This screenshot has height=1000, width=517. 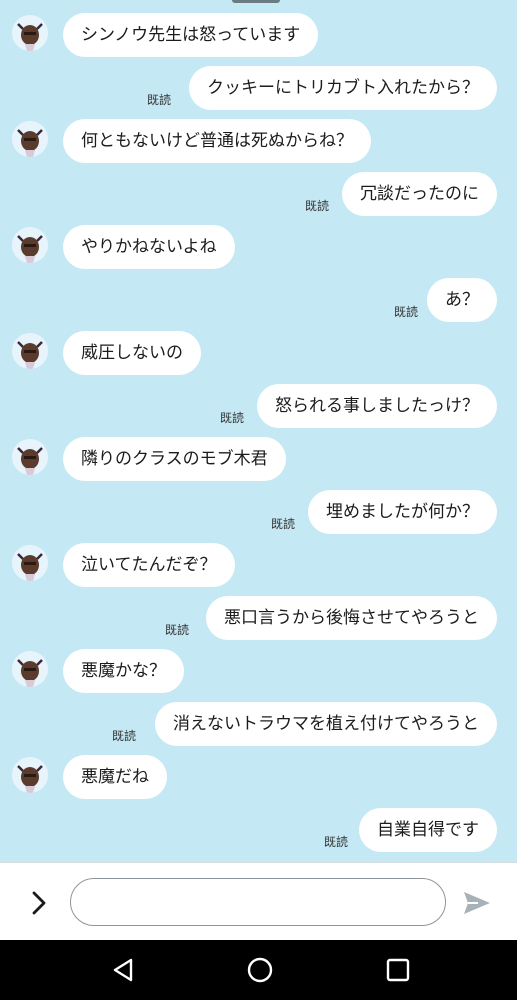 I want to click on received-message-bubble: やりかねないよね, so click(x=149, y=247).